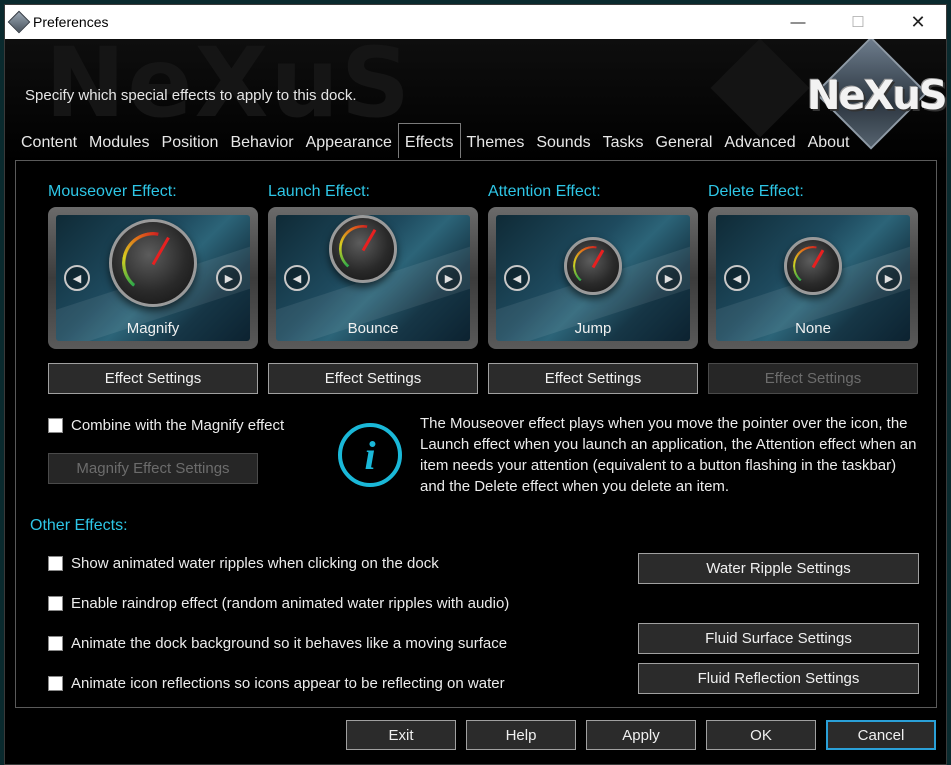 The height and width of the screenshot is (765, 951). I want to click on raindrop-checkbox, so click(55, 603).